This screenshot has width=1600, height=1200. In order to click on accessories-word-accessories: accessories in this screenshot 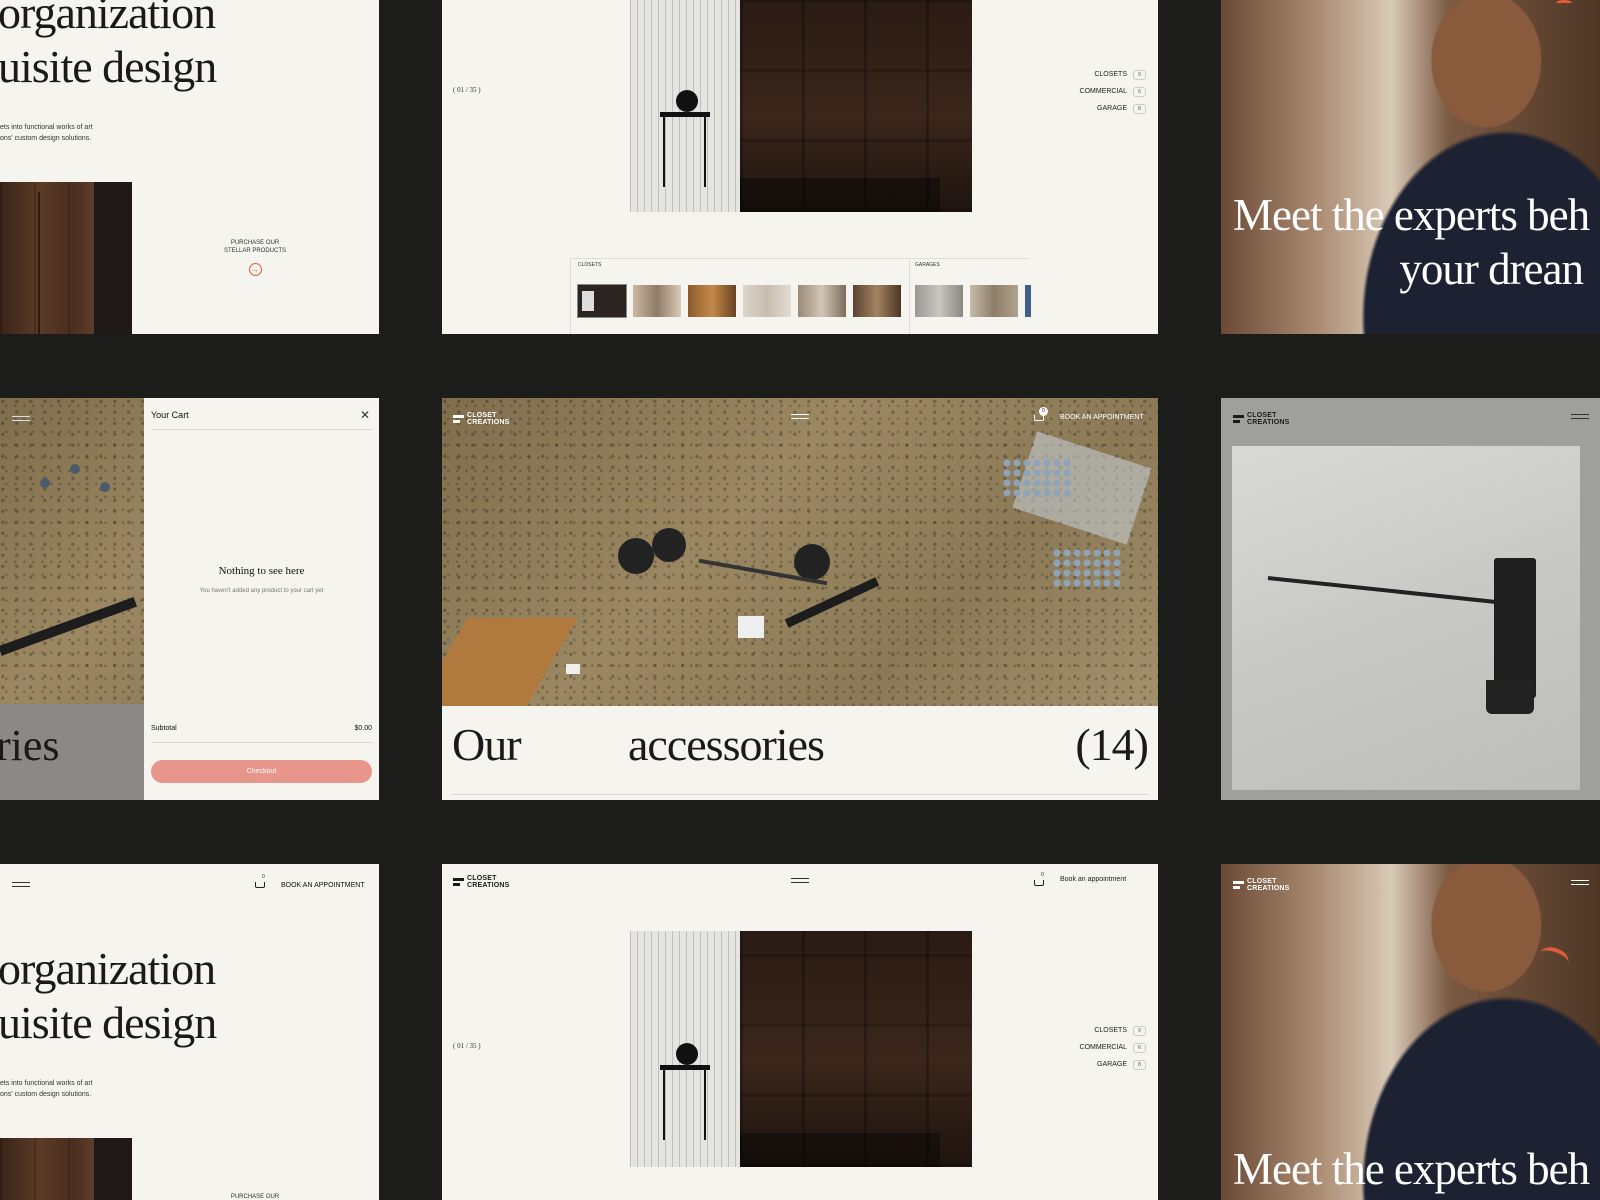, I will do `click(726, 744)`.